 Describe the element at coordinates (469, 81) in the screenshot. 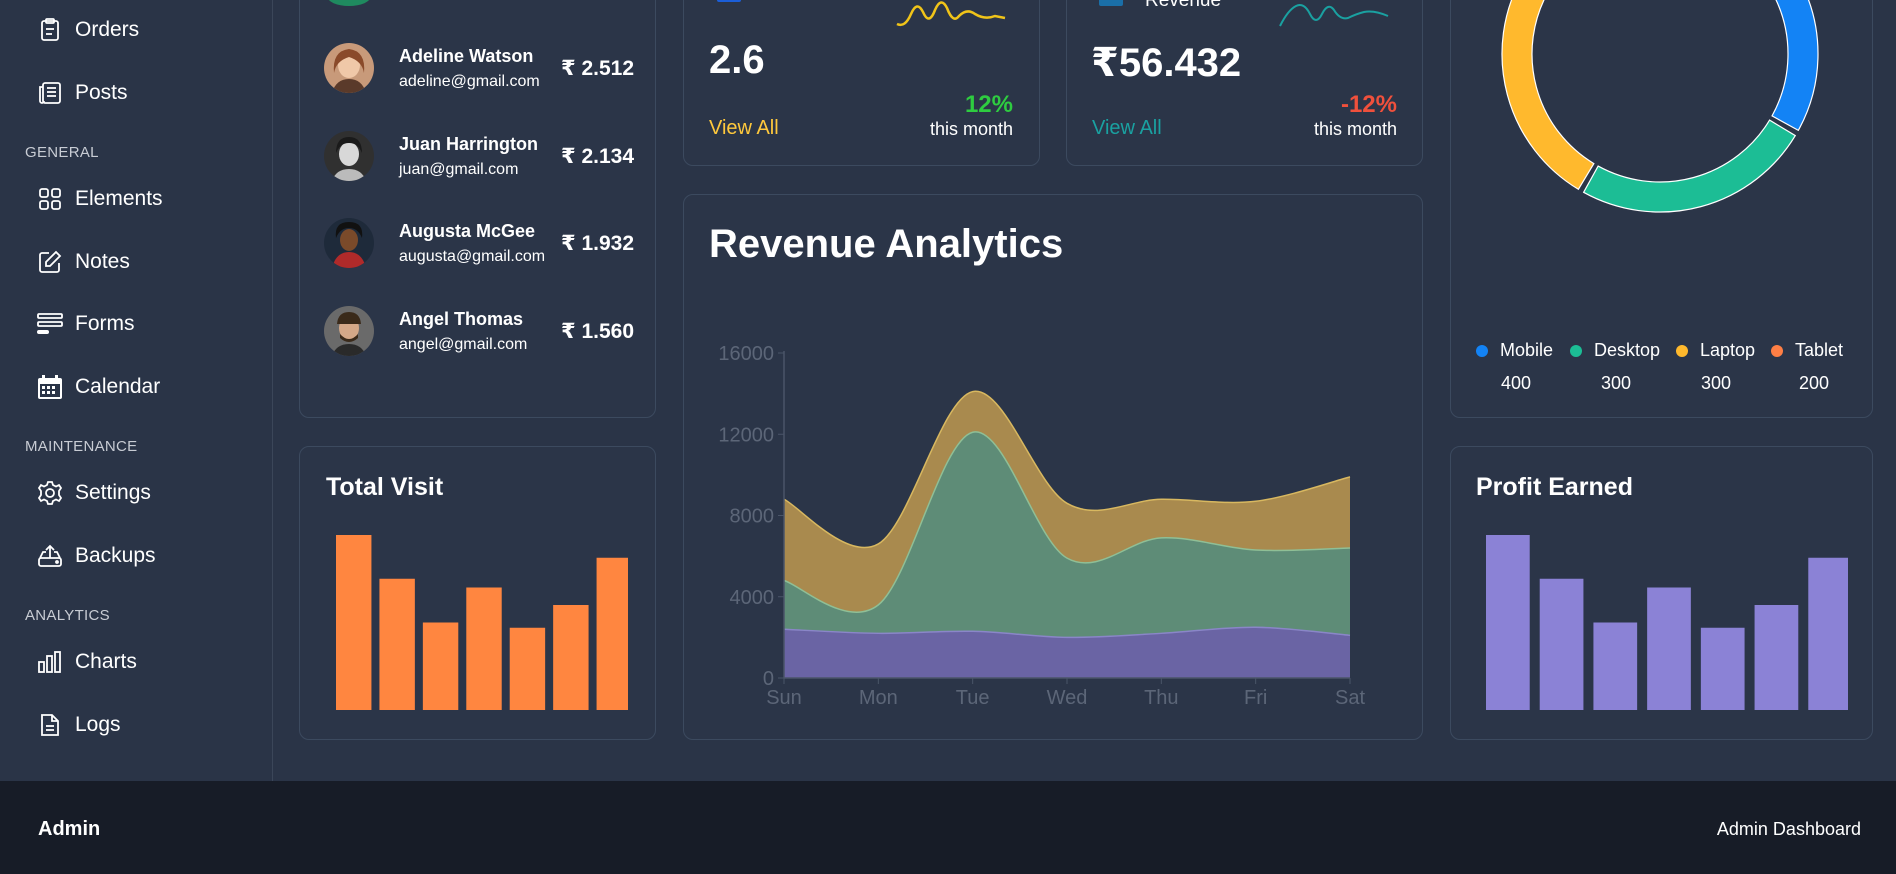

I see `customer-email: adeline@gmail.com` at that location.